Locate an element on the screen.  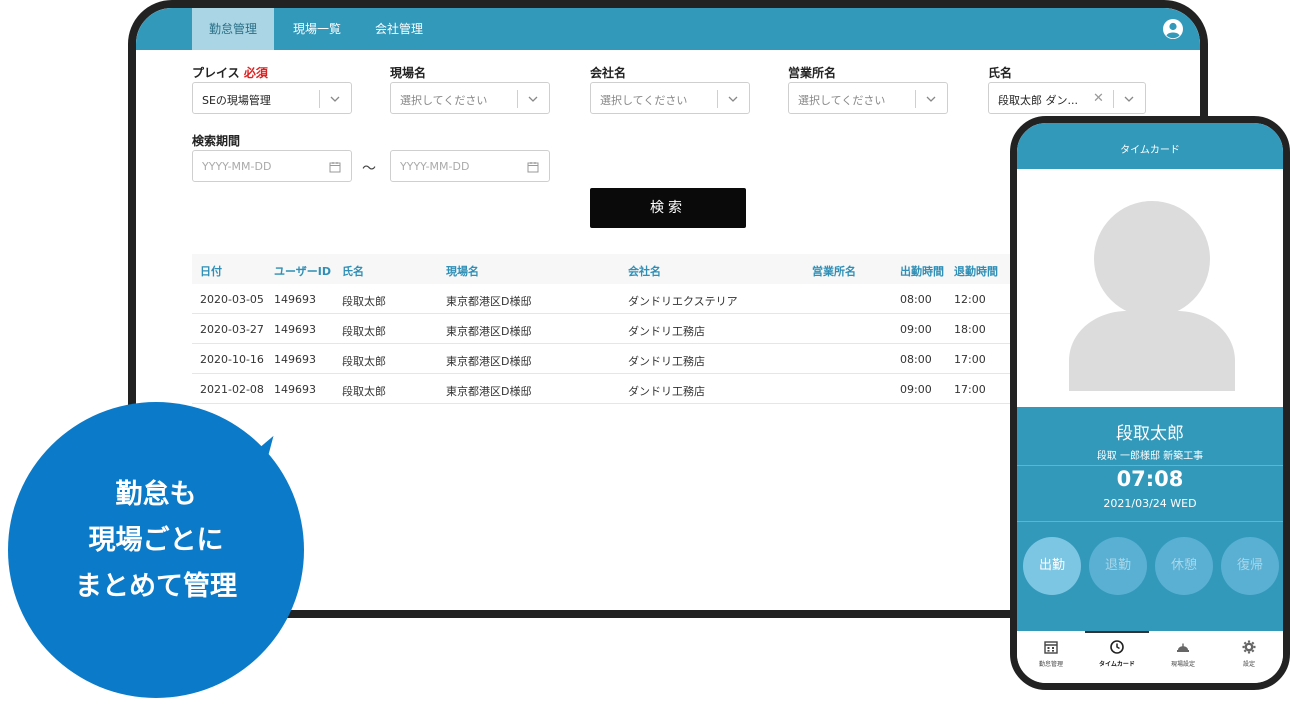
name-select: 段取太郎 ダン... ✕ is located at coordinates (1067, 98).